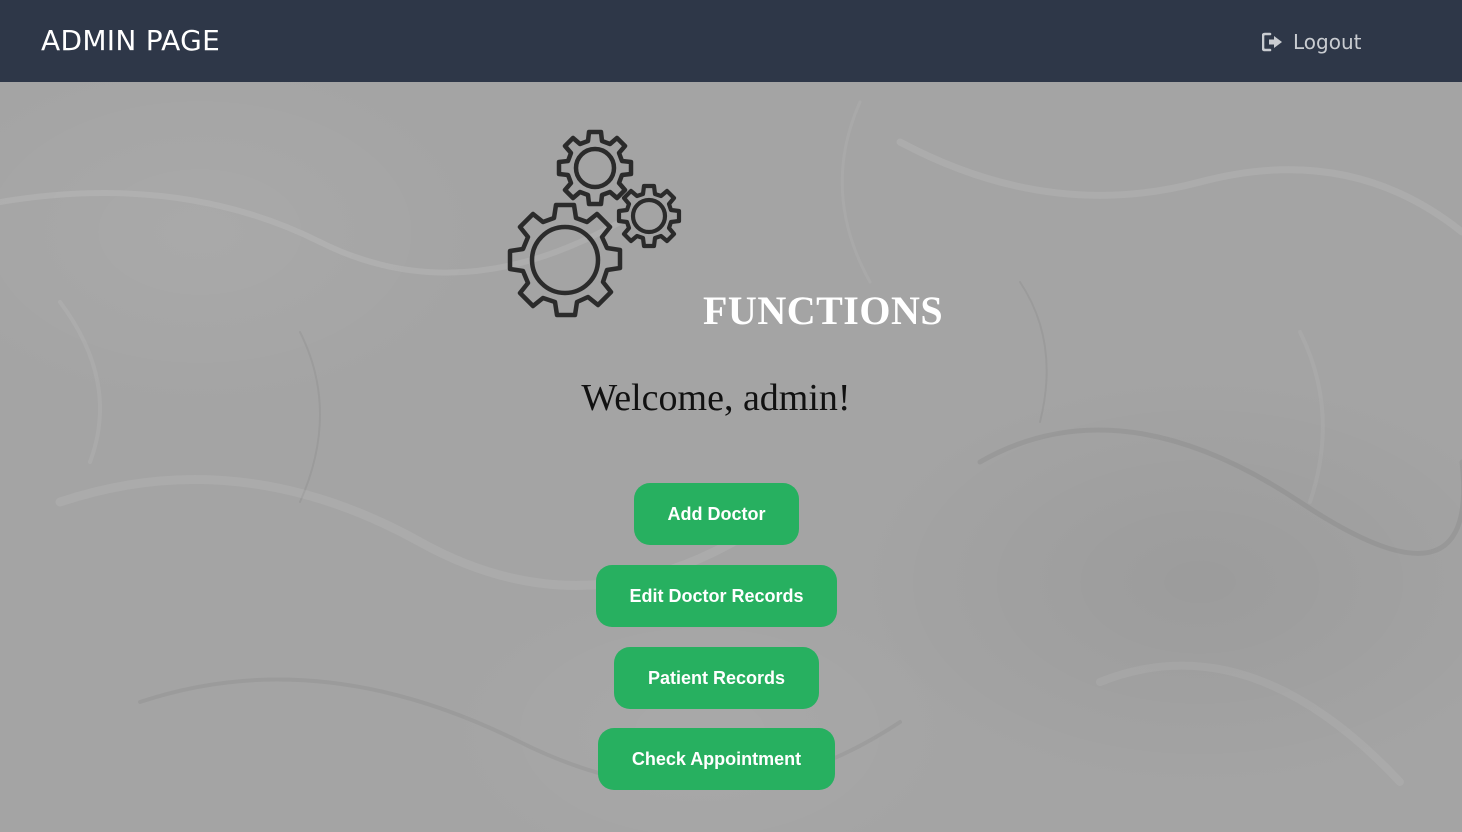 This screenshot has height=832, width=1462. What do you see at coordinates (1273, 42) in the screenshot?
I see `sign-out-icon` at bounding box center [1273, 42].